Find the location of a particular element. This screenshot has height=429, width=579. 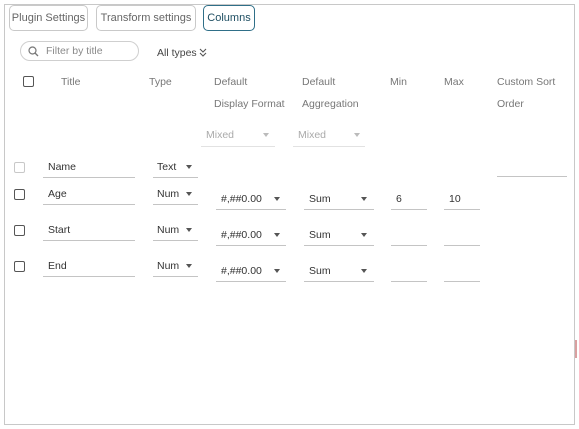

row-title: Age is located at coordinates (57, 194).